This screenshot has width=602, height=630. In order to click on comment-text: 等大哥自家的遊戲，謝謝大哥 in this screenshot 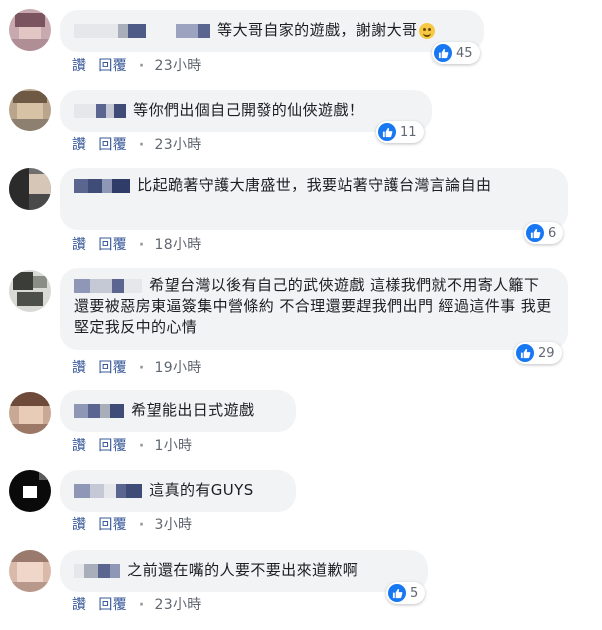, I will do `click(317, 30)`.